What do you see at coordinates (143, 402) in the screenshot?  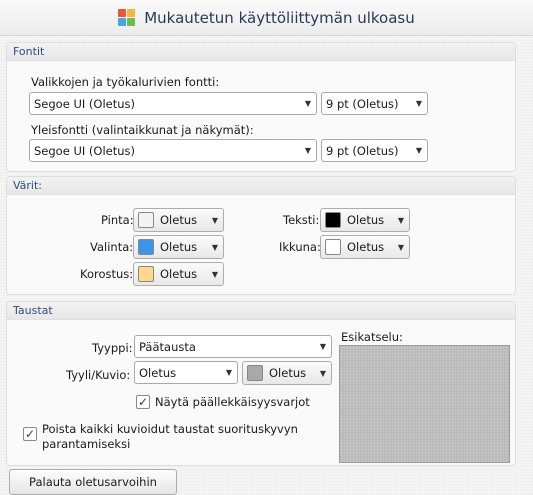 I see `shadows-checkbox: ✓` at bounding box center [143, 402].